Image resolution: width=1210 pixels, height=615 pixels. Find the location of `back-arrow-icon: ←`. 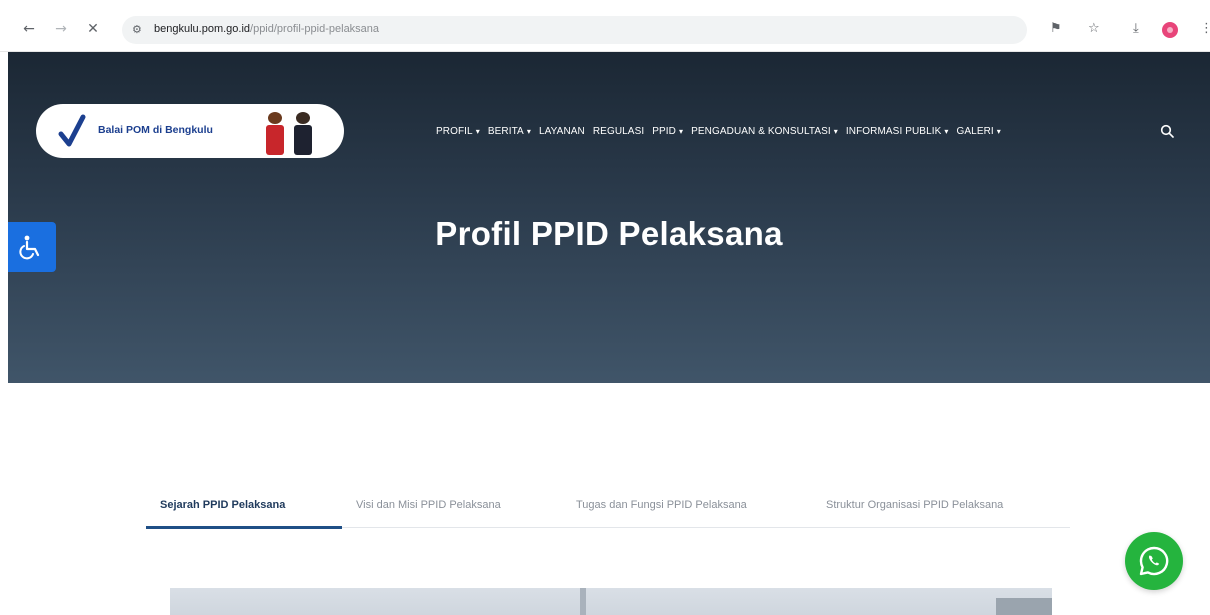

back-arrow-icon: ← is located at coordinates (29, 29).